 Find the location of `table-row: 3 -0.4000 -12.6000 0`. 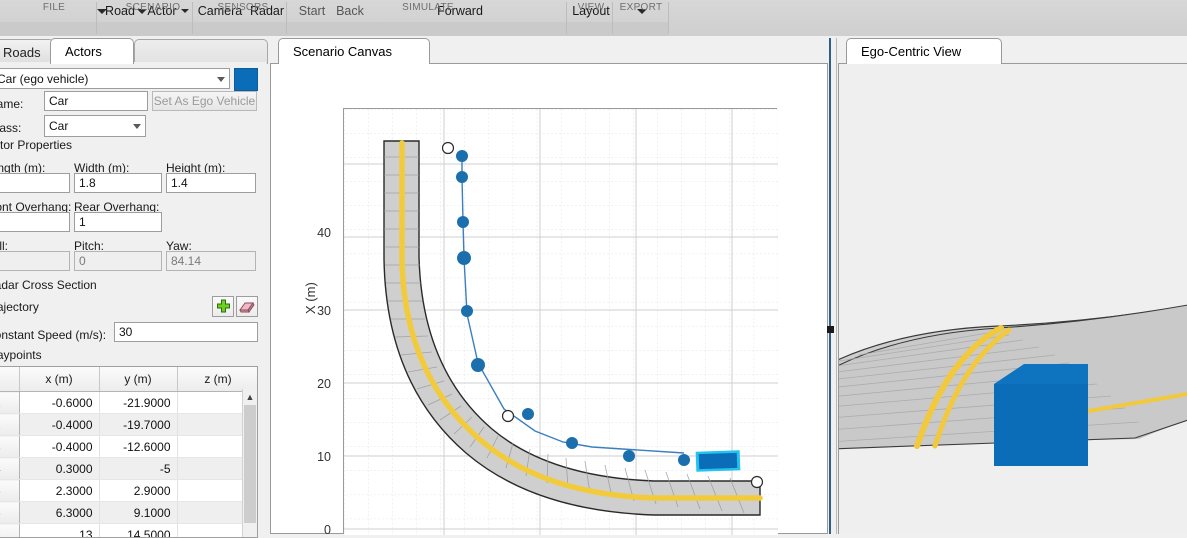

table-row: 3 -0.4000 -12.6000 0 is located at coordinates (129, 447).